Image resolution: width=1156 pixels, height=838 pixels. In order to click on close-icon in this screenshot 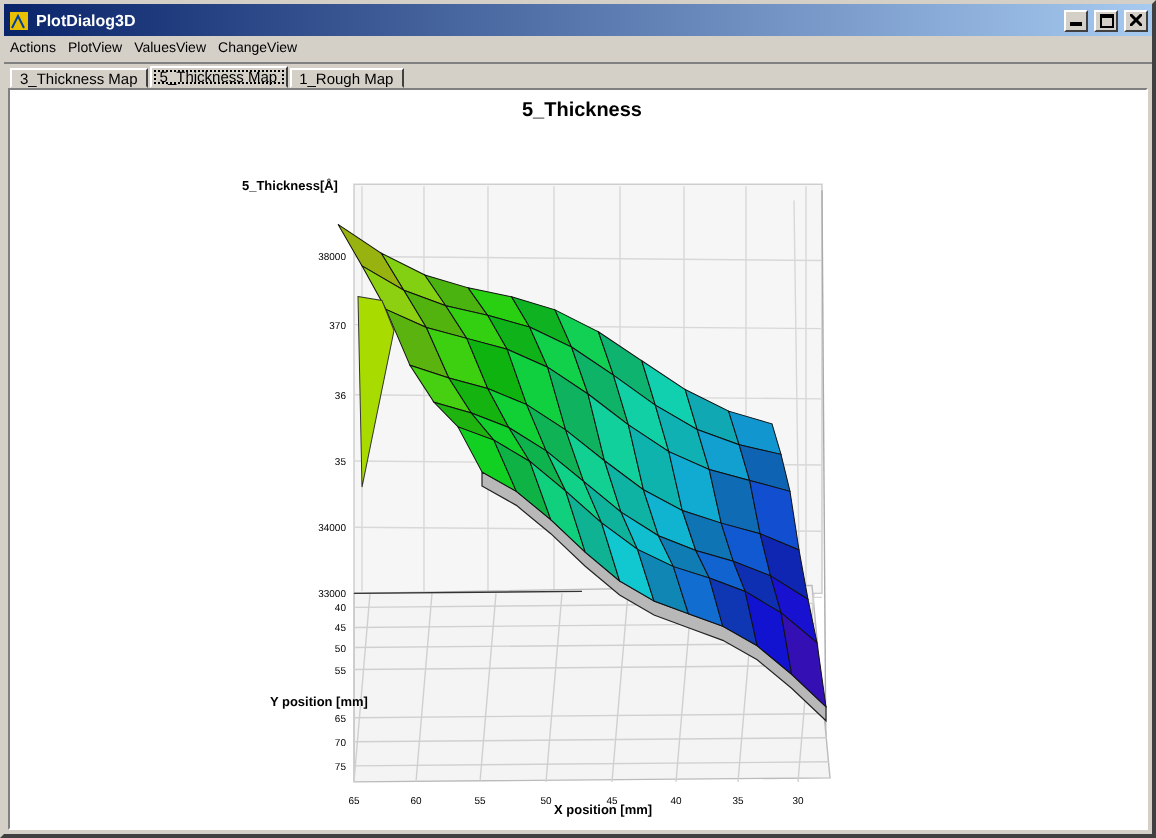, I will do `click(1136, 20)`.